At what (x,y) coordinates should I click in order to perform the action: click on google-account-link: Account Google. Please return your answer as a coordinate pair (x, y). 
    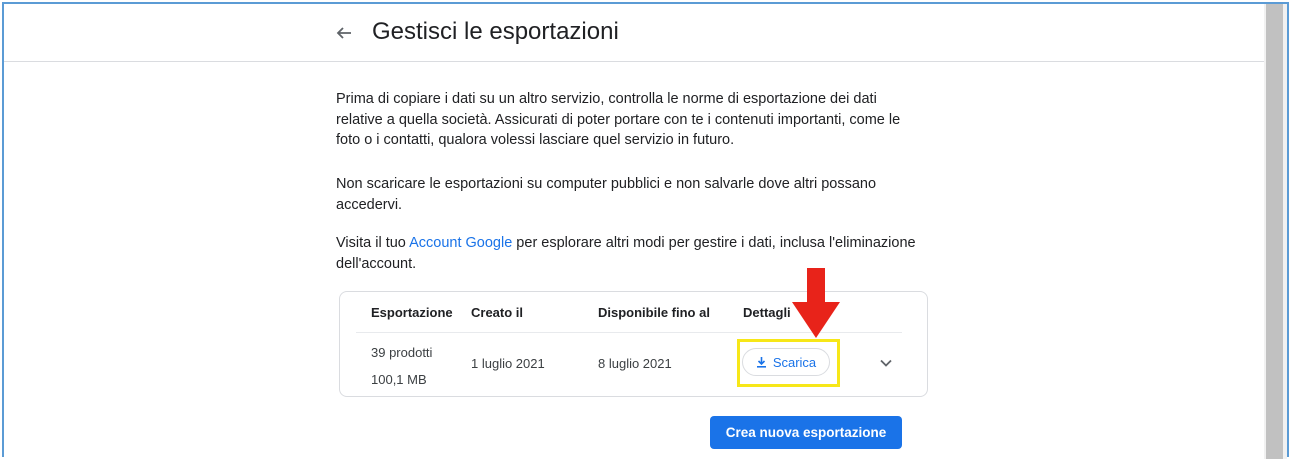
    Looking at the image, I should click on (460, 243).